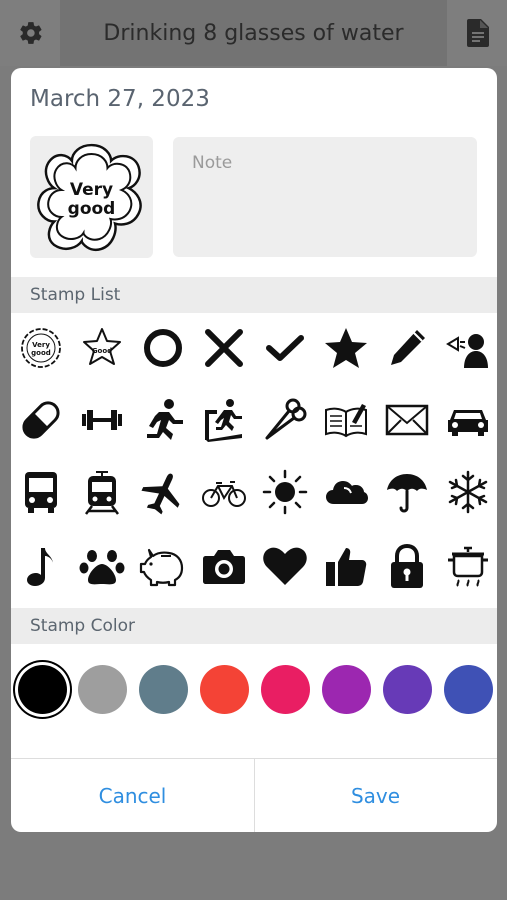  I want to click on stamp-scissors, so click(285, 420).